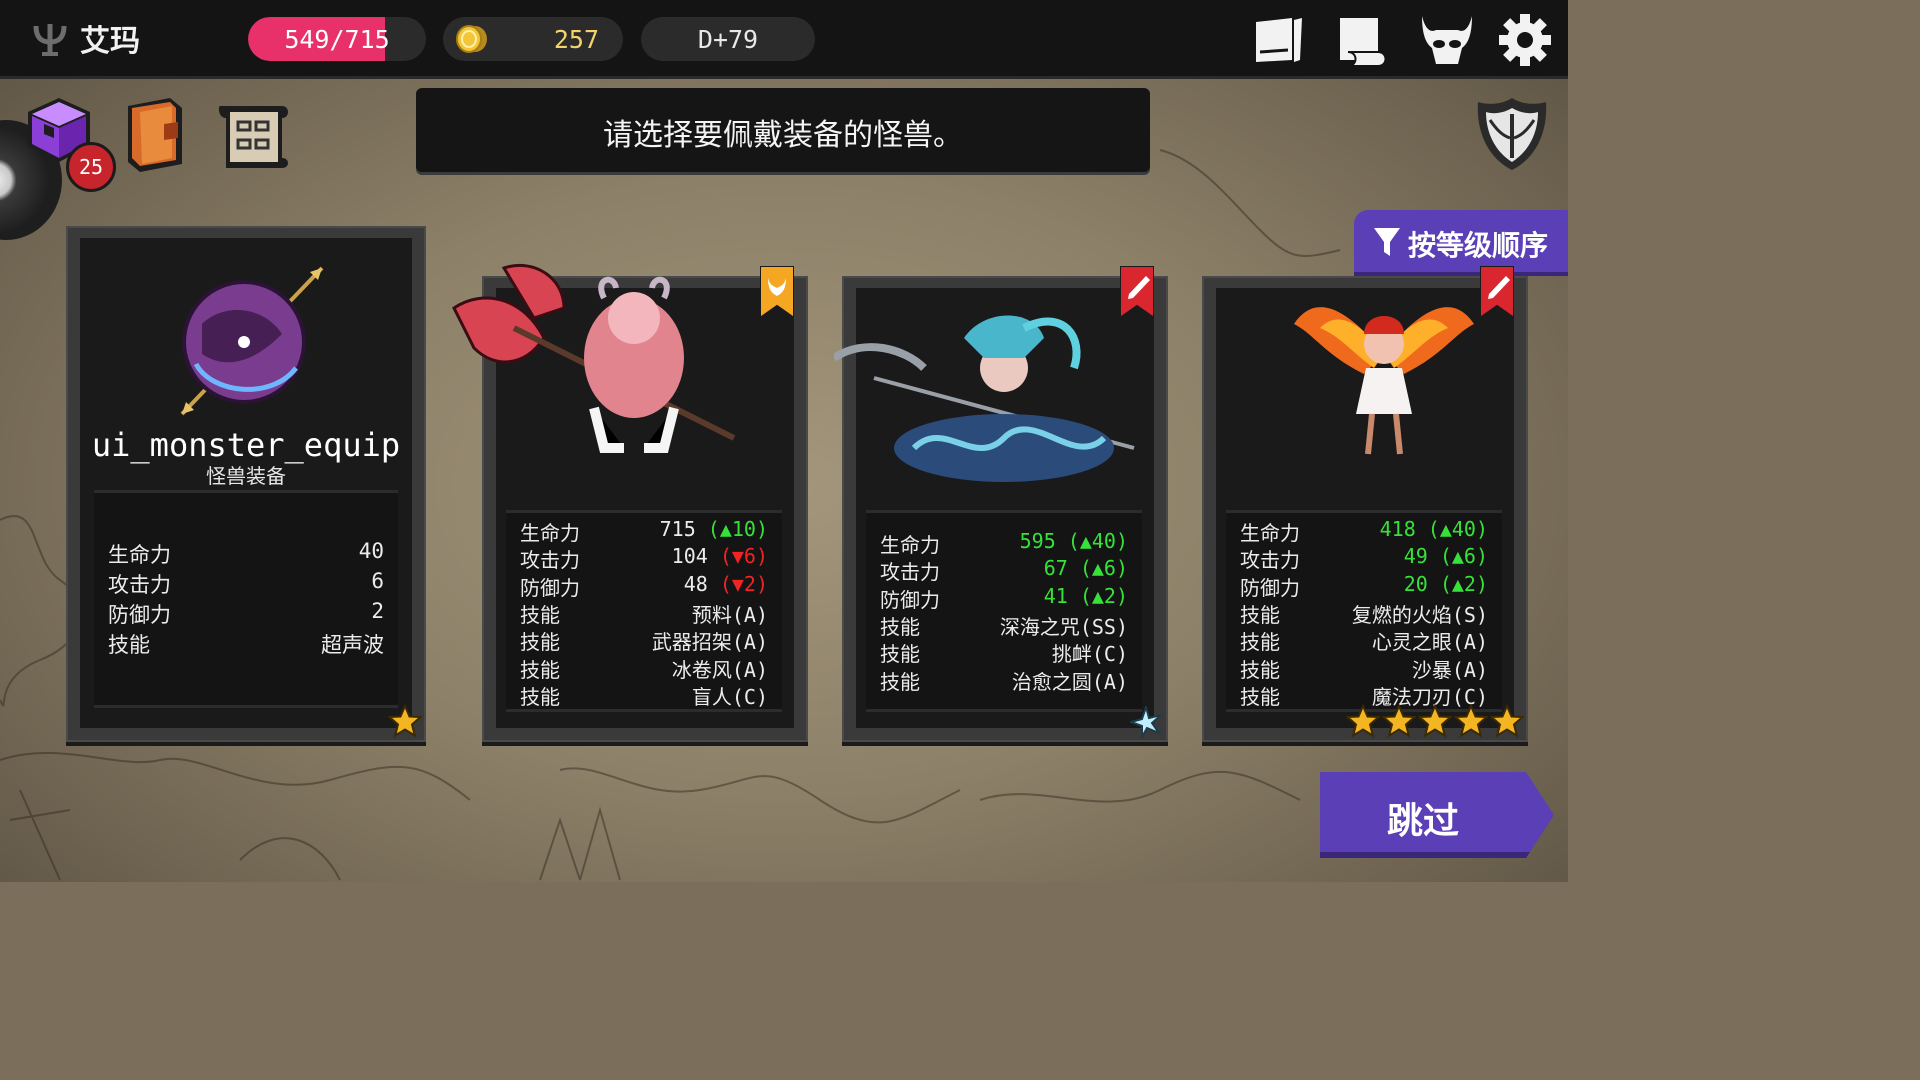 Image resolution: width=1920 pixels, height=1080 pixels. I want to click on hp-text: 549/715, so click(337, 39).